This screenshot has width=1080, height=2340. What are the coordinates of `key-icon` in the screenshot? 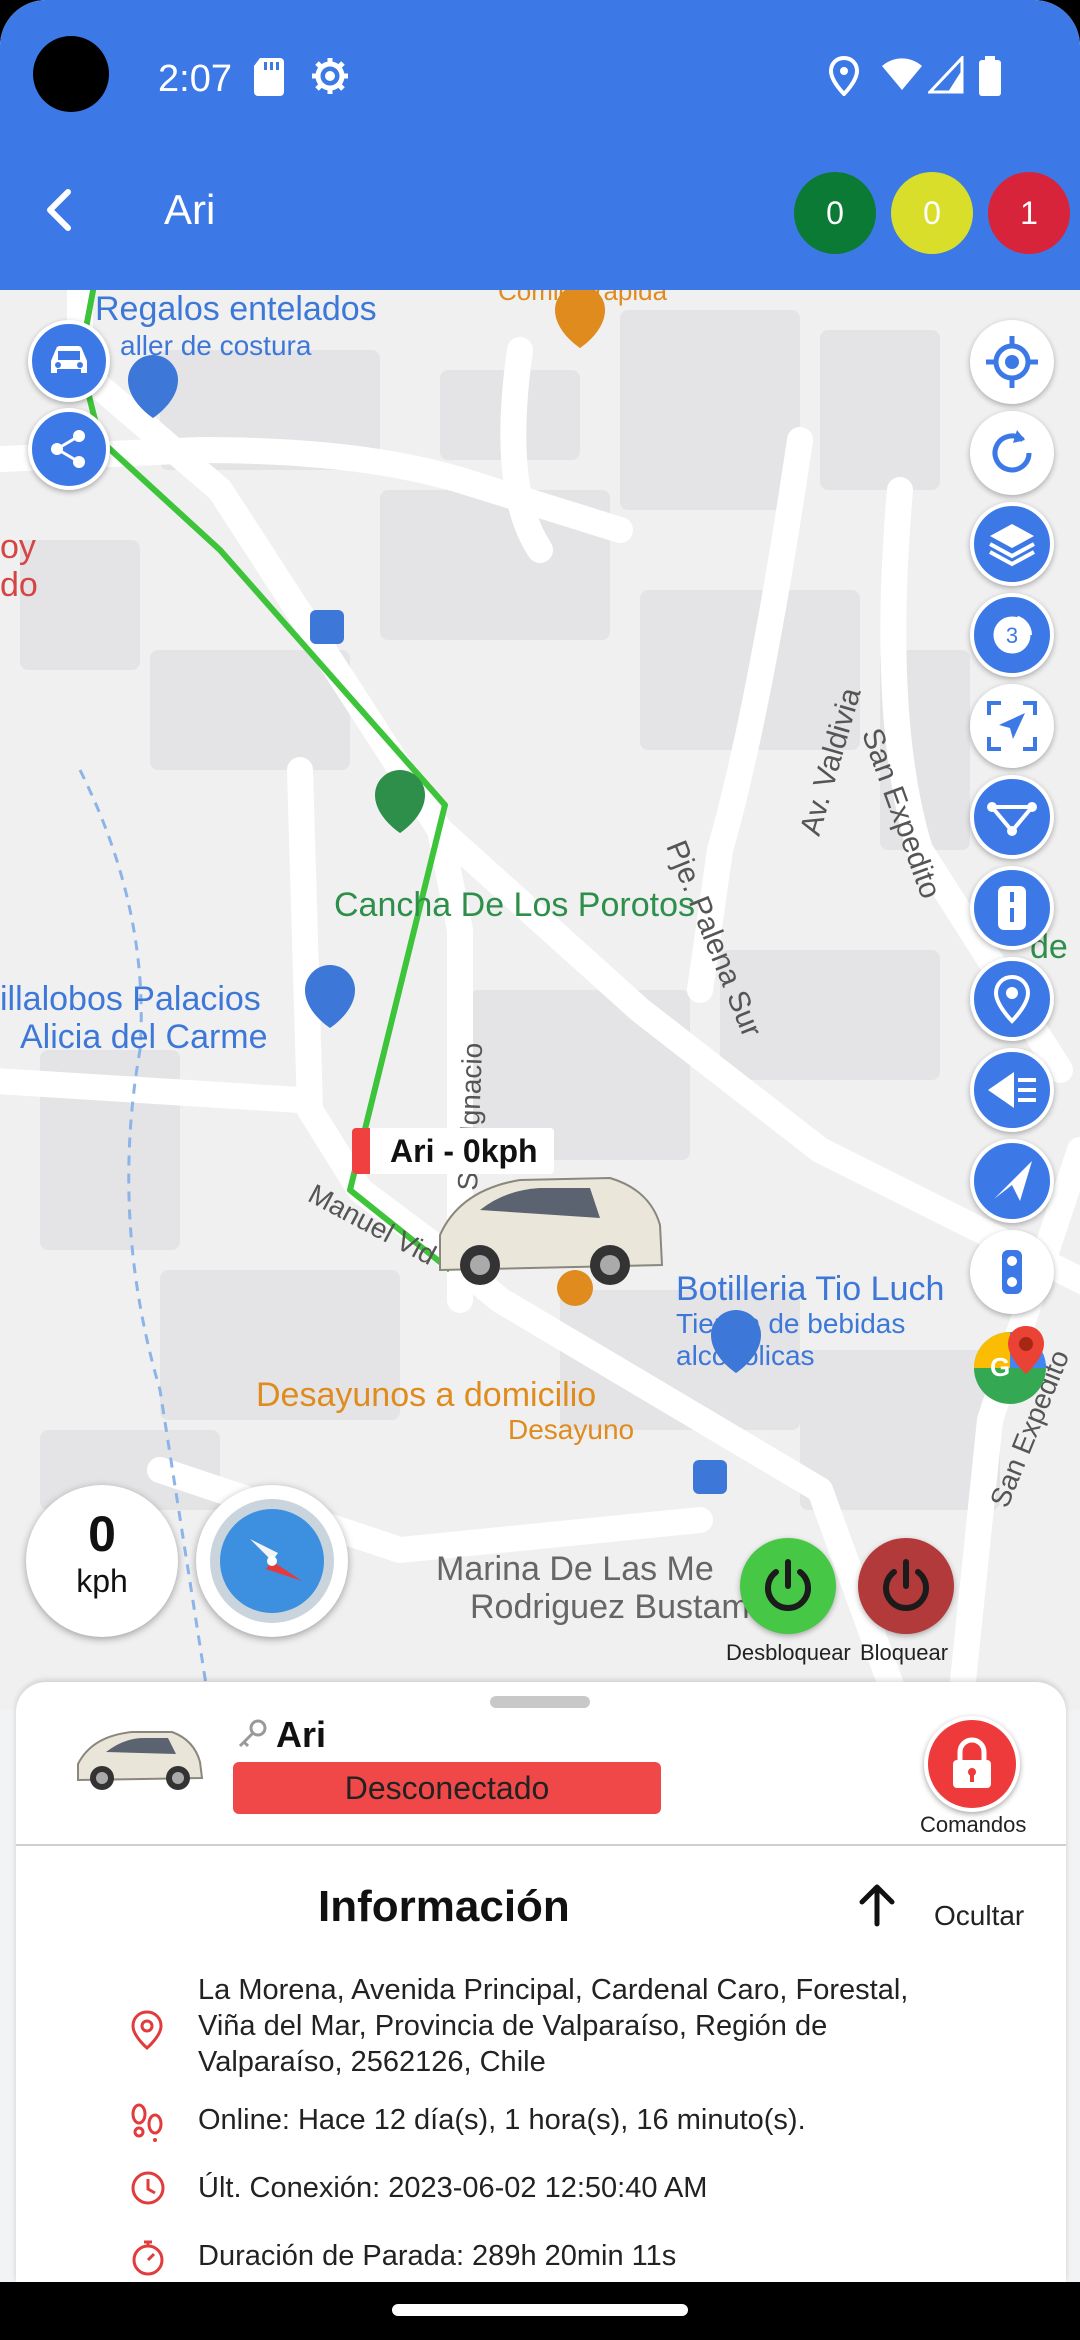 It's located at (252, 1733).